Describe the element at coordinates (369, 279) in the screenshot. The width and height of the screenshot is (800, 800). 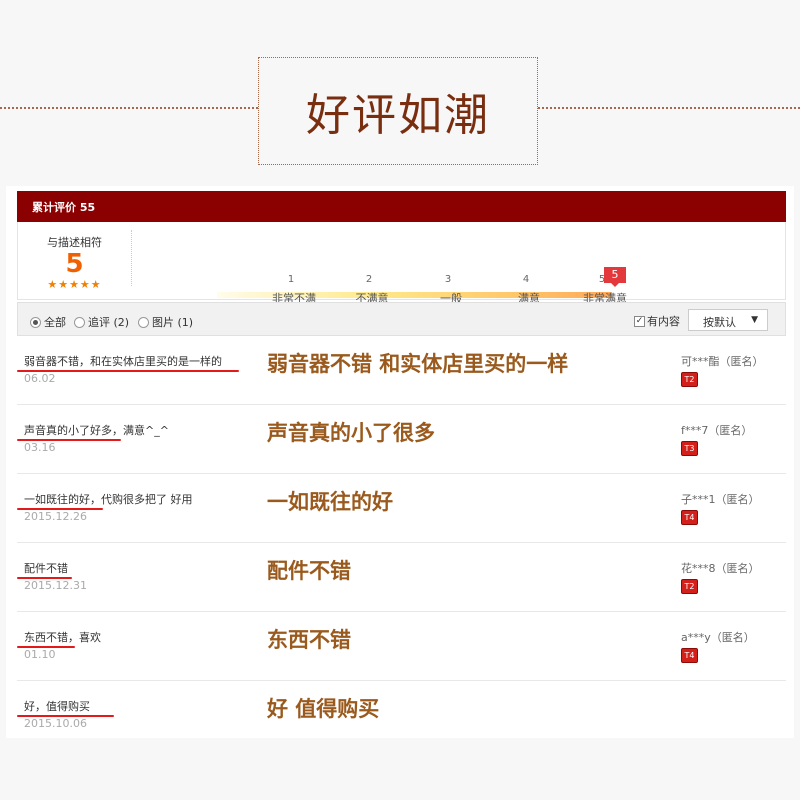
I see `scale-number: 2` at that location.